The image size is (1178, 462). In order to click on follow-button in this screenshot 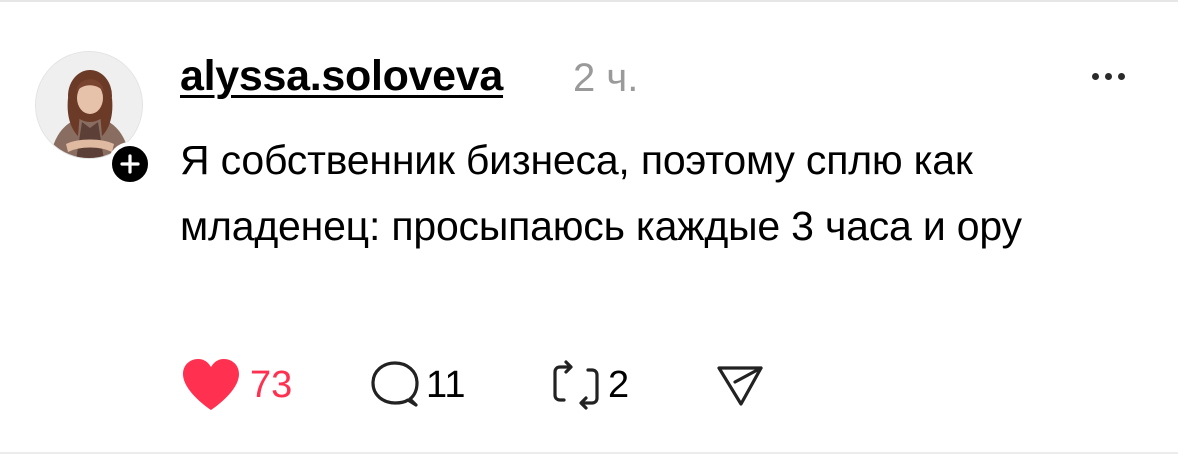, I will do `click(130, 164)`.